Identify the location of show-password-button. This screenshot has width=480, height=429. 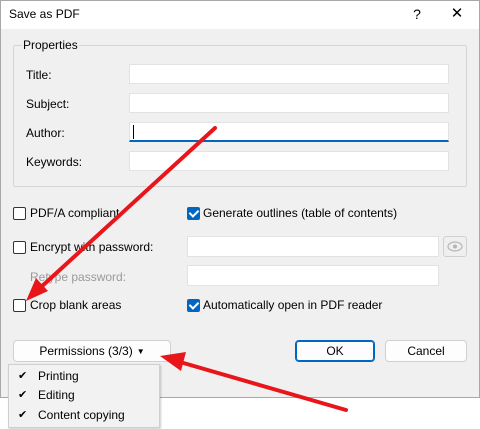
(455, 246).